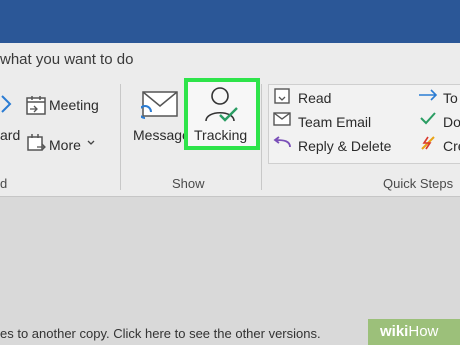  I want to click on reply-arrow-icon, so click(6, 104).